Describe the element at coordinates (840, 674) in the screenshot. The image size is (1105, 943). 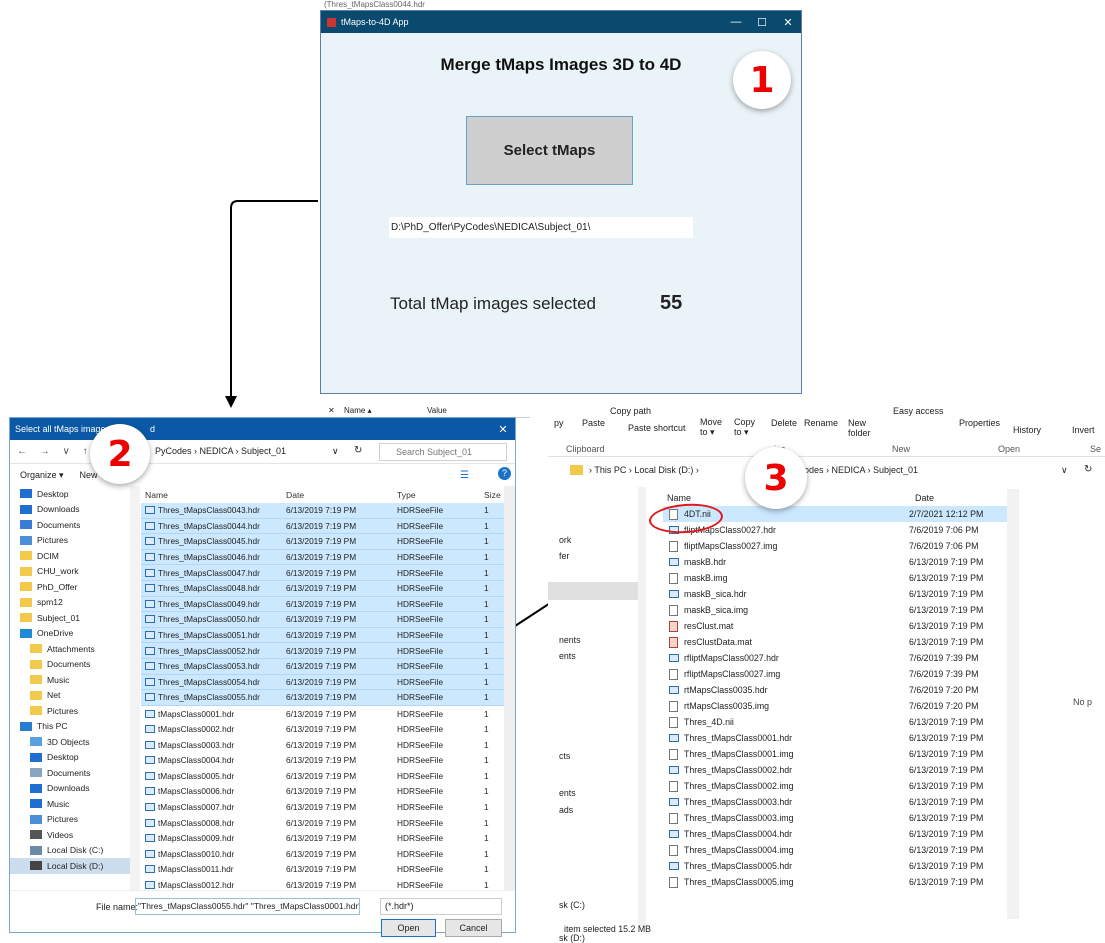
I see `file-row: rfliptMapsClass0027.img 7/6/2019 7:39 PM` at that location.